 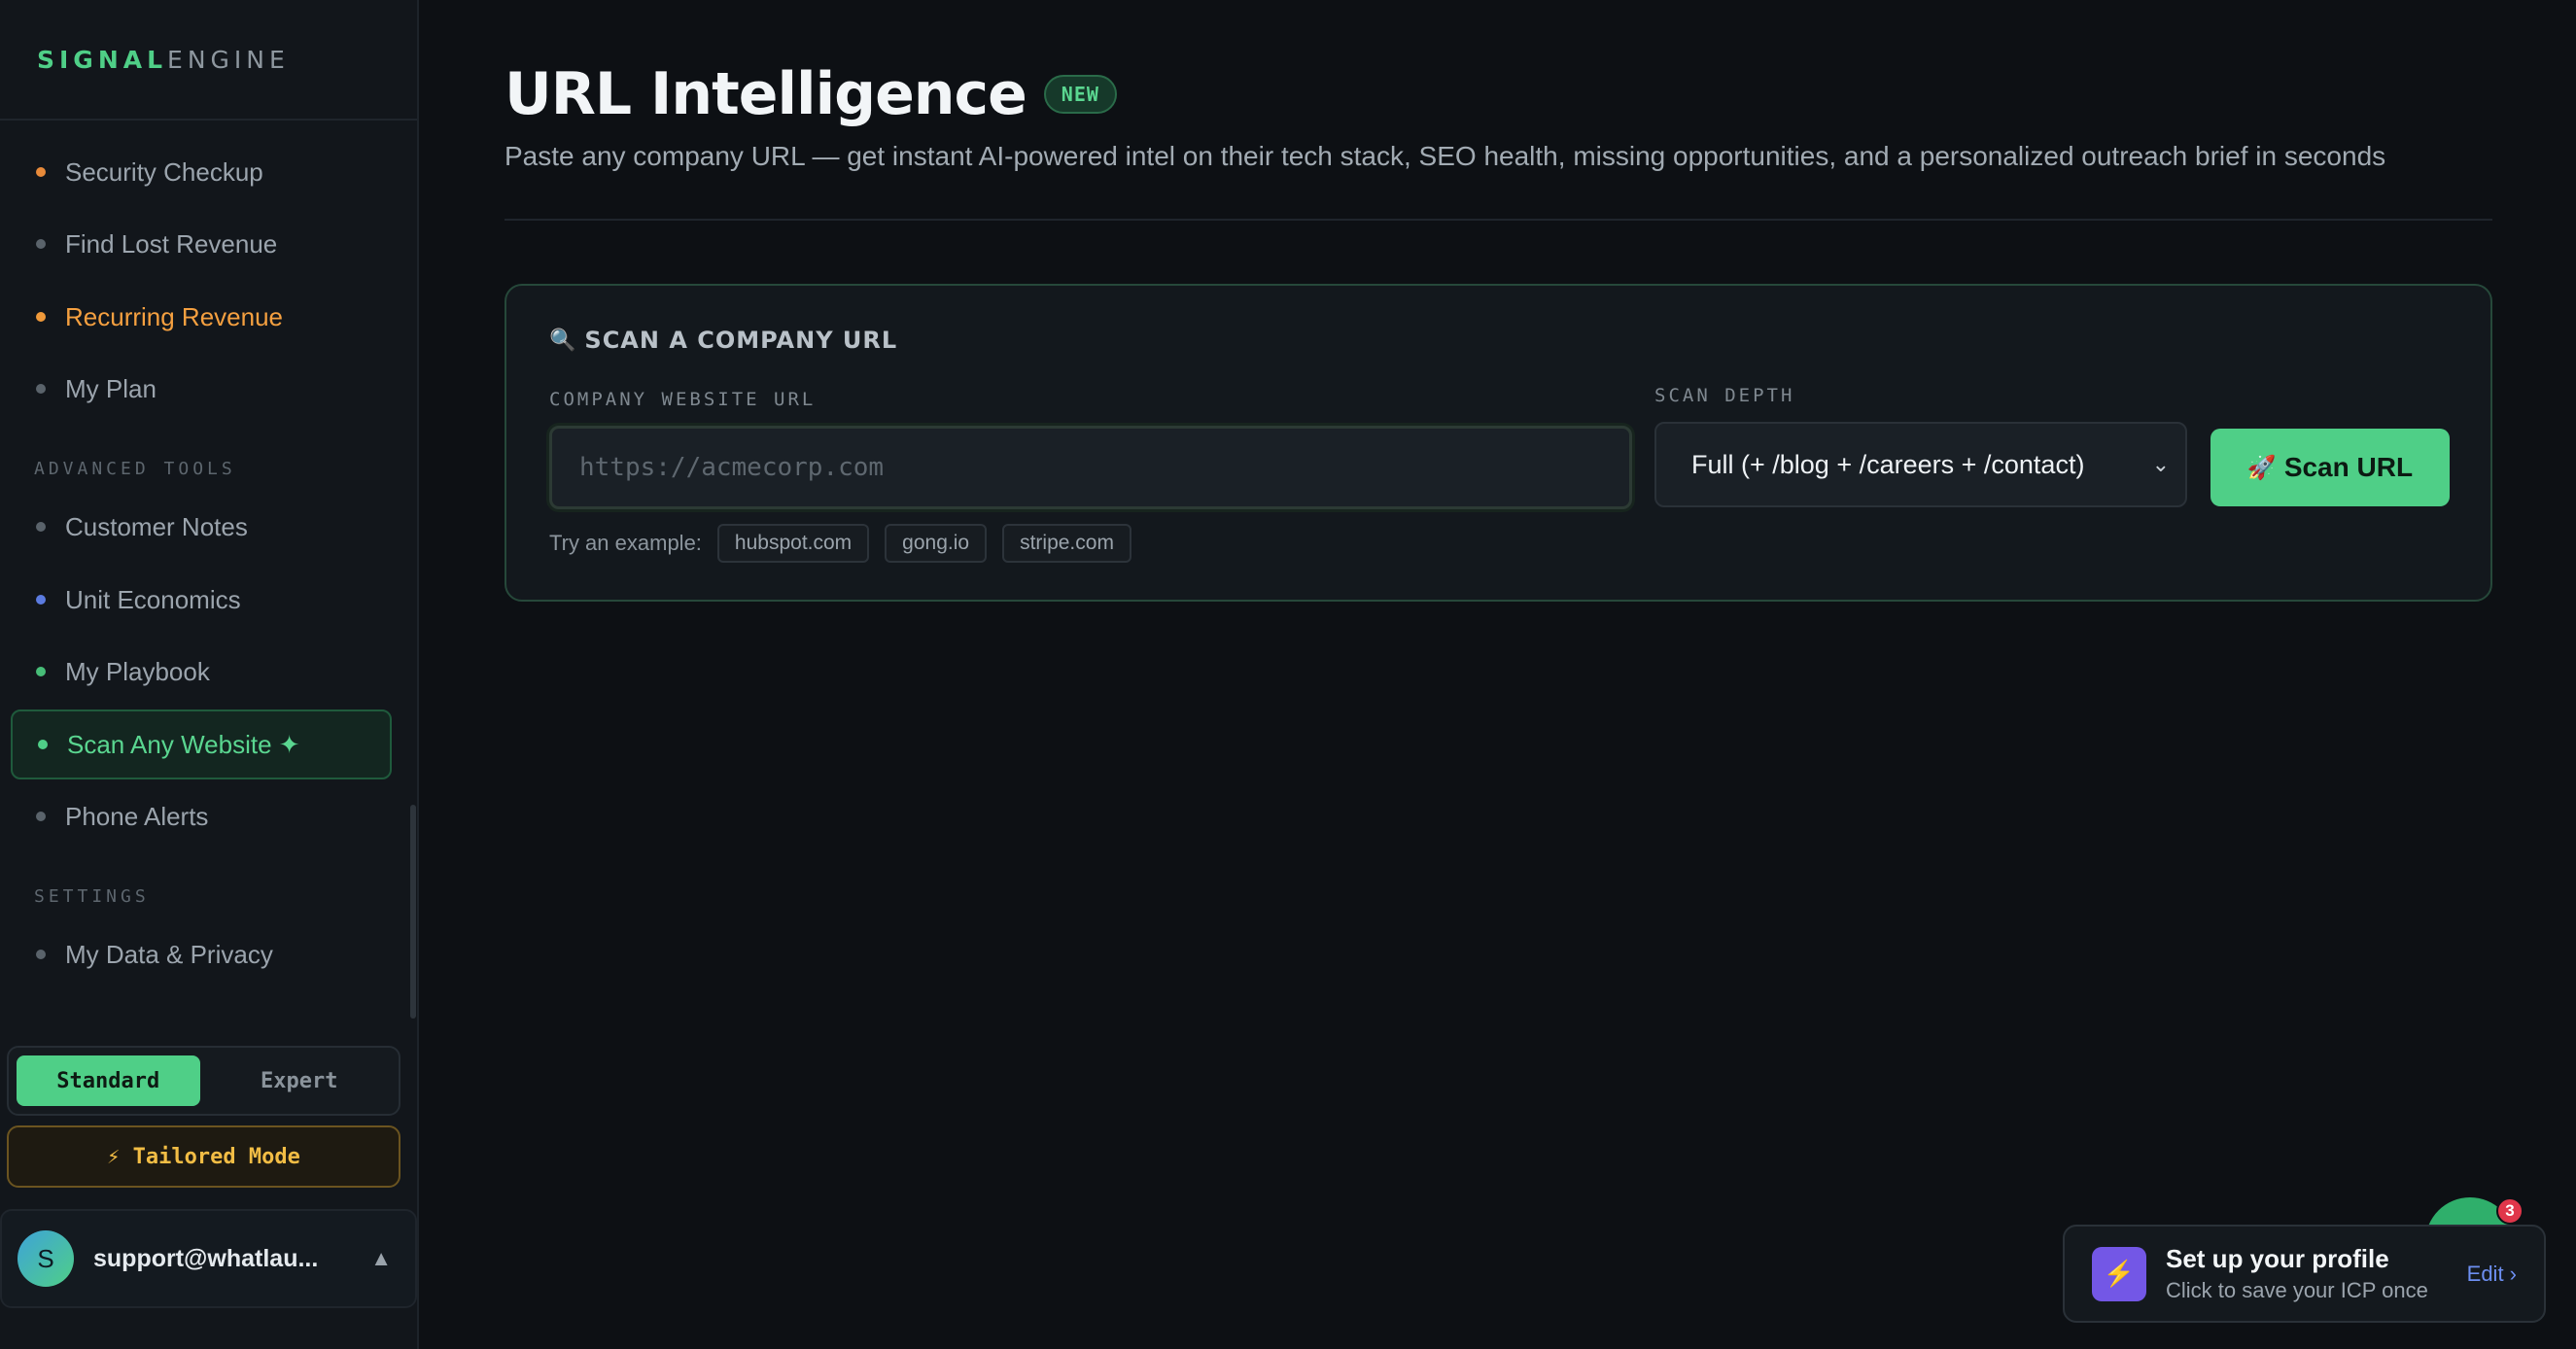 I want to click on scan-url-button: 🚀 Scan URL, so click(x=2330, y=467).